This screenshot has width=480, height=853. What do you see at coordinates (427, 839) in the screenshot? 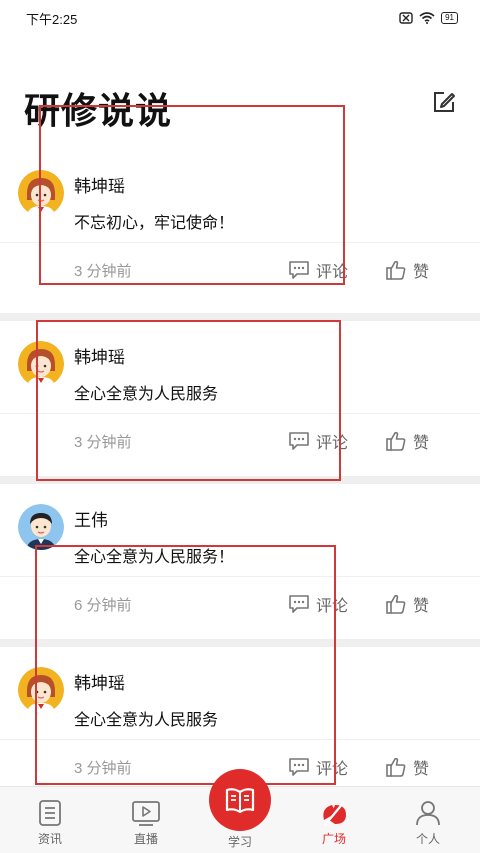
I see `tab-label: 个人` at bounding box center [427, 839].